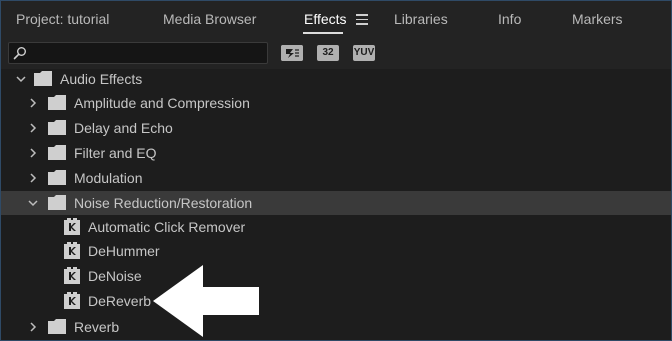 This screenshot has height=341, width=672. I want to click on tree-label: Filter and EQ, so click(115, 153).